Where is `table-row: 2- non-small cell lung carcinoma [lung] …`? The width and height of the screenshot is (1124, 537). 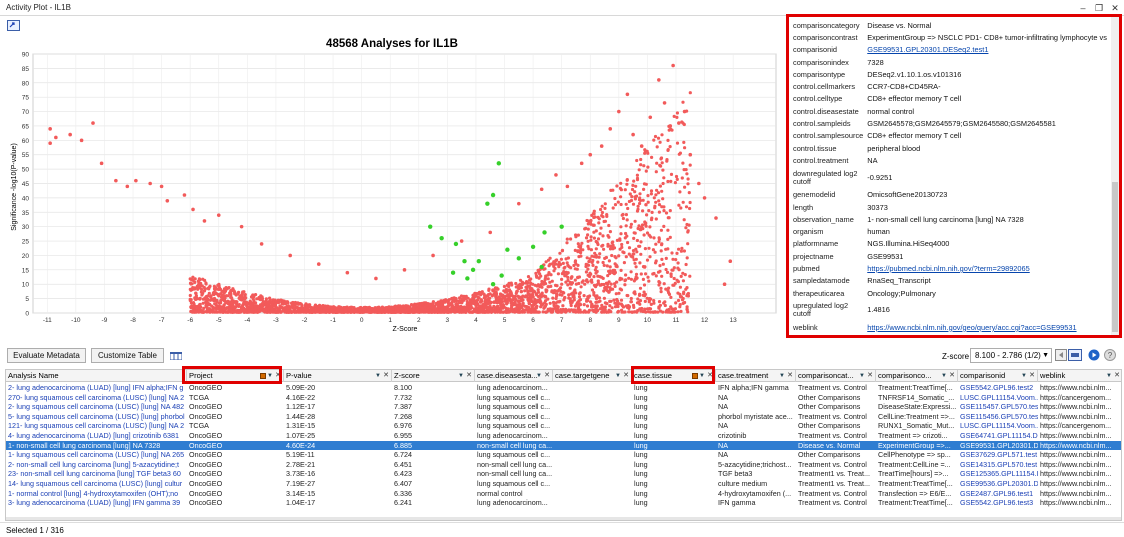
table-row: 2- non-small cell lung carcinoma [lung] … is located at coordinates (563, 465).